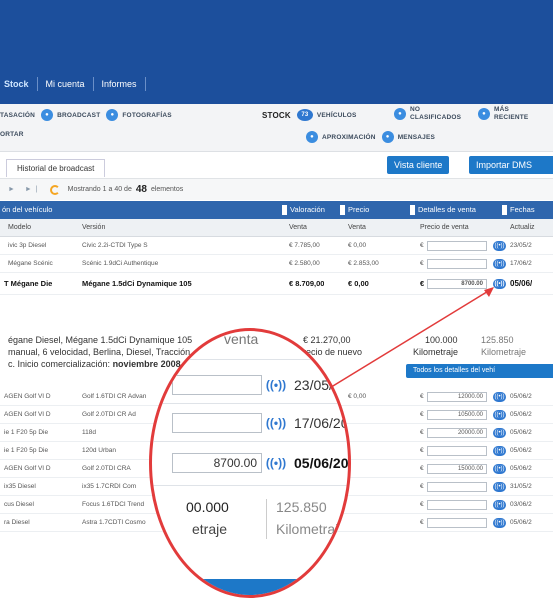 This screenshot has height=598, width=553. What do you see at coordinates (489, 292) in the screenshot?
I see `callout-arrow-head` at bounding box center [489, 292].